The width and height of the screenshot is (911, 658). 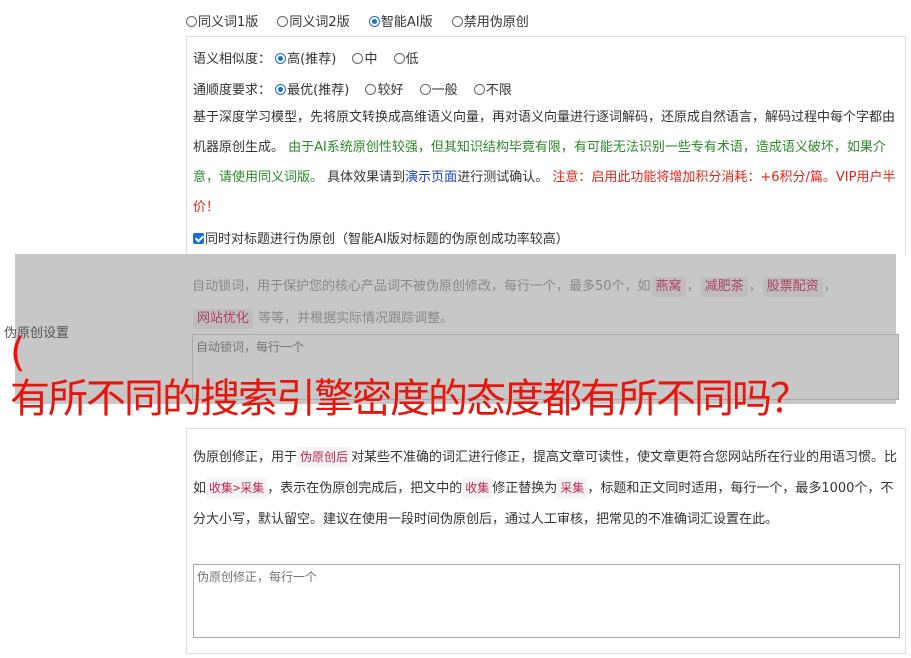 I want to click on checkbox-checked-icon, so click(x=198, y=238).